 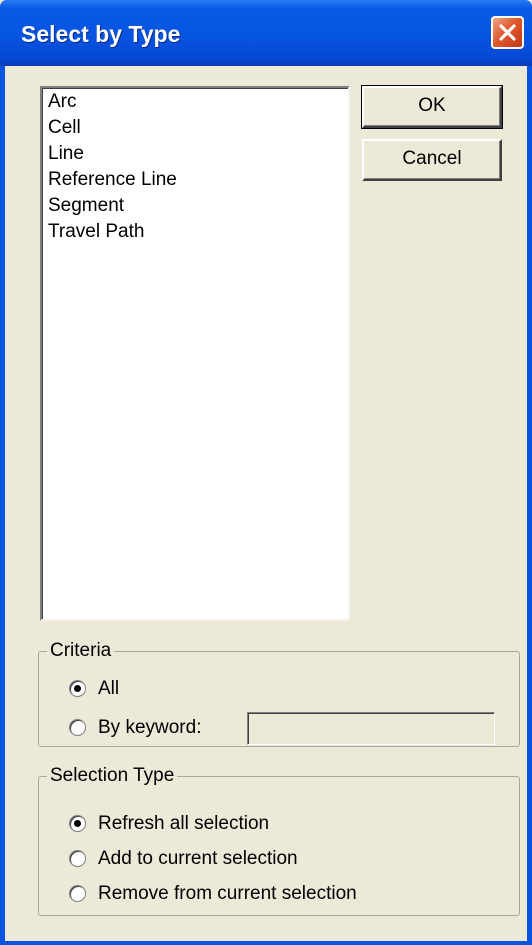 What do you see at coordinates (77, 688) in the screenshot?
I see `criteria-all-radio` at bounding box center [77, 688].